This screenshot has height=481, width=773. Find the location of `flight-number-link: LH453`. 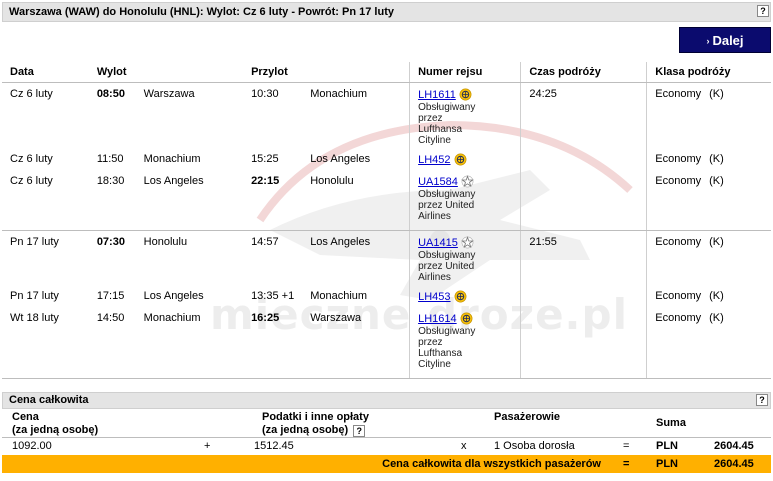

flight-number-link: LH453 is located at coordinates (434, 297).